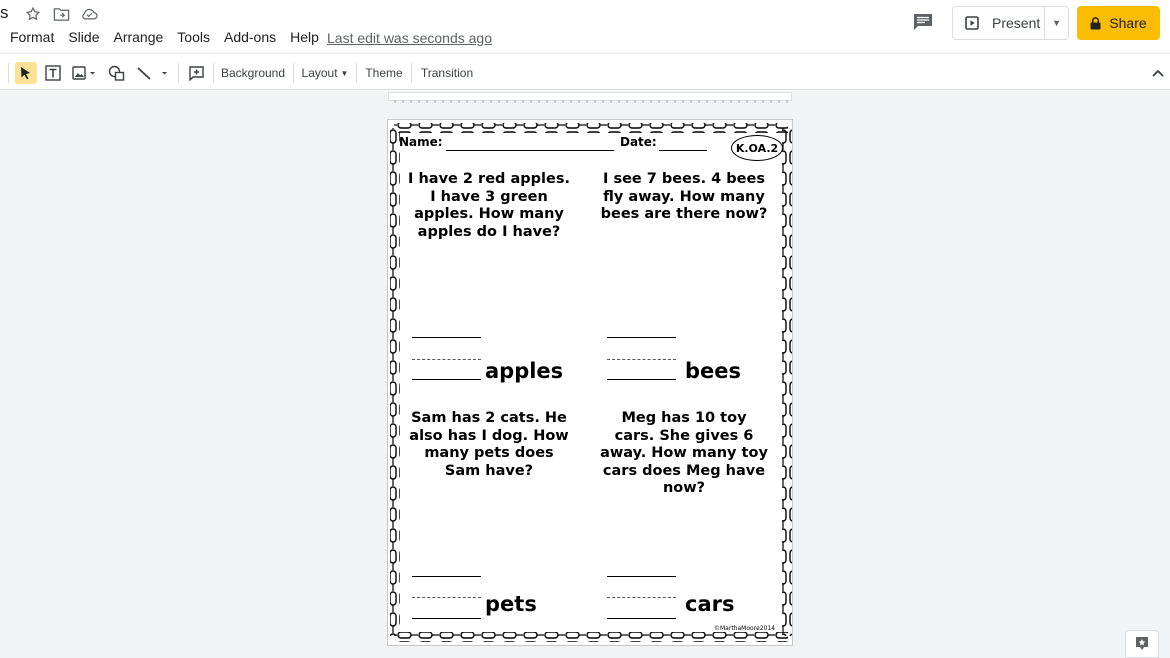 Image resolution: width=1170 pixels, height=658 pixels. Describe the element at coordinates (33, 14) in the screenshot. I see `star-icon` at that location.